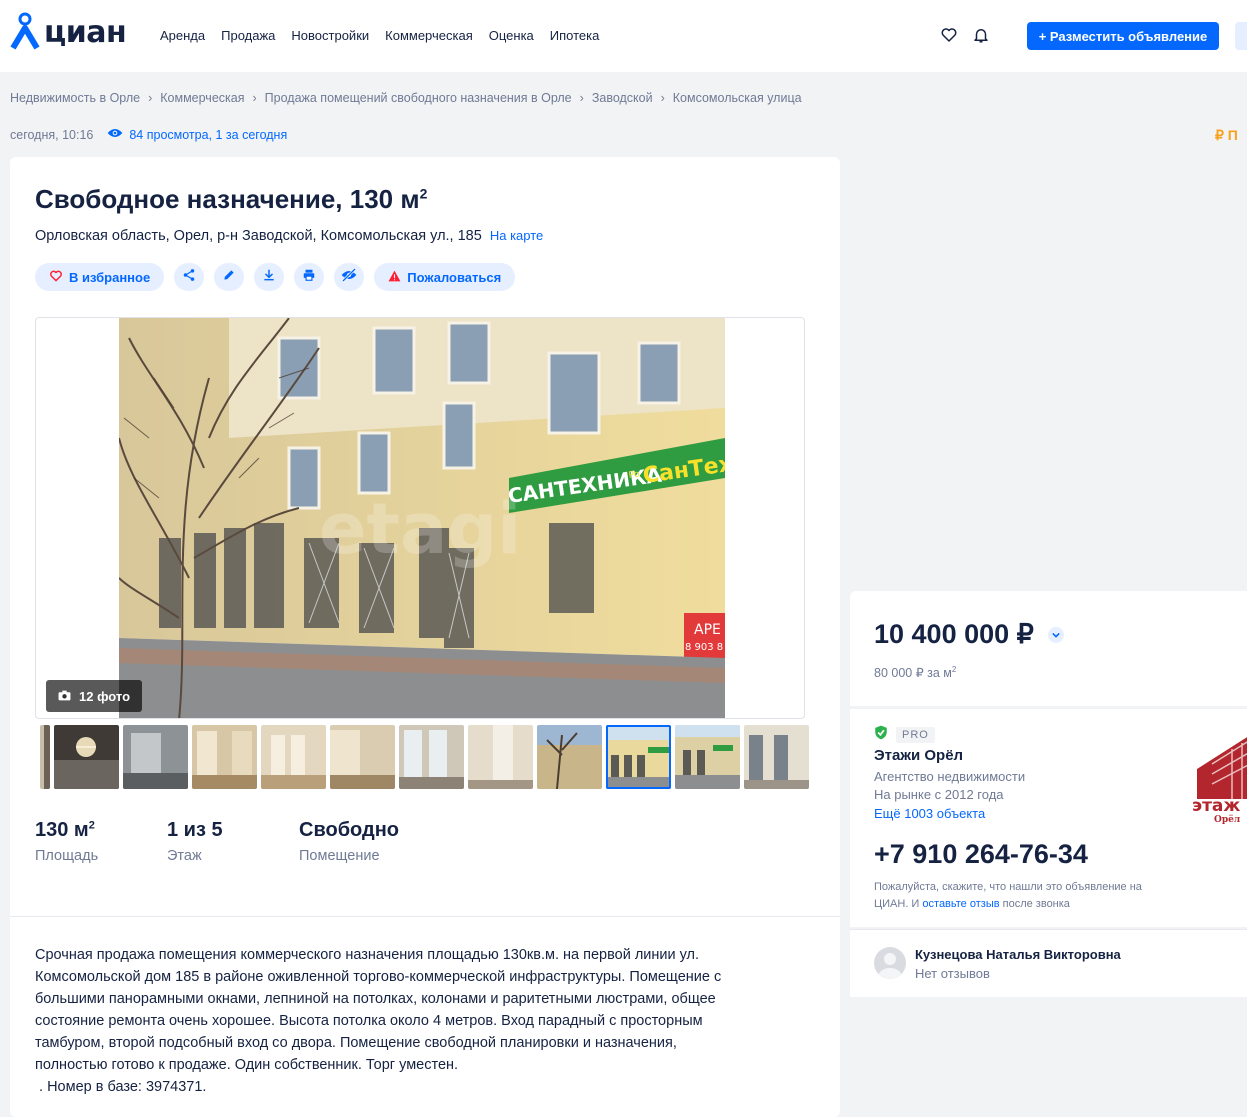  What do you see at coordinates (339, 856) in the screenshot?
I see `fact-label: Помещение` at bounding box center [339, 856].